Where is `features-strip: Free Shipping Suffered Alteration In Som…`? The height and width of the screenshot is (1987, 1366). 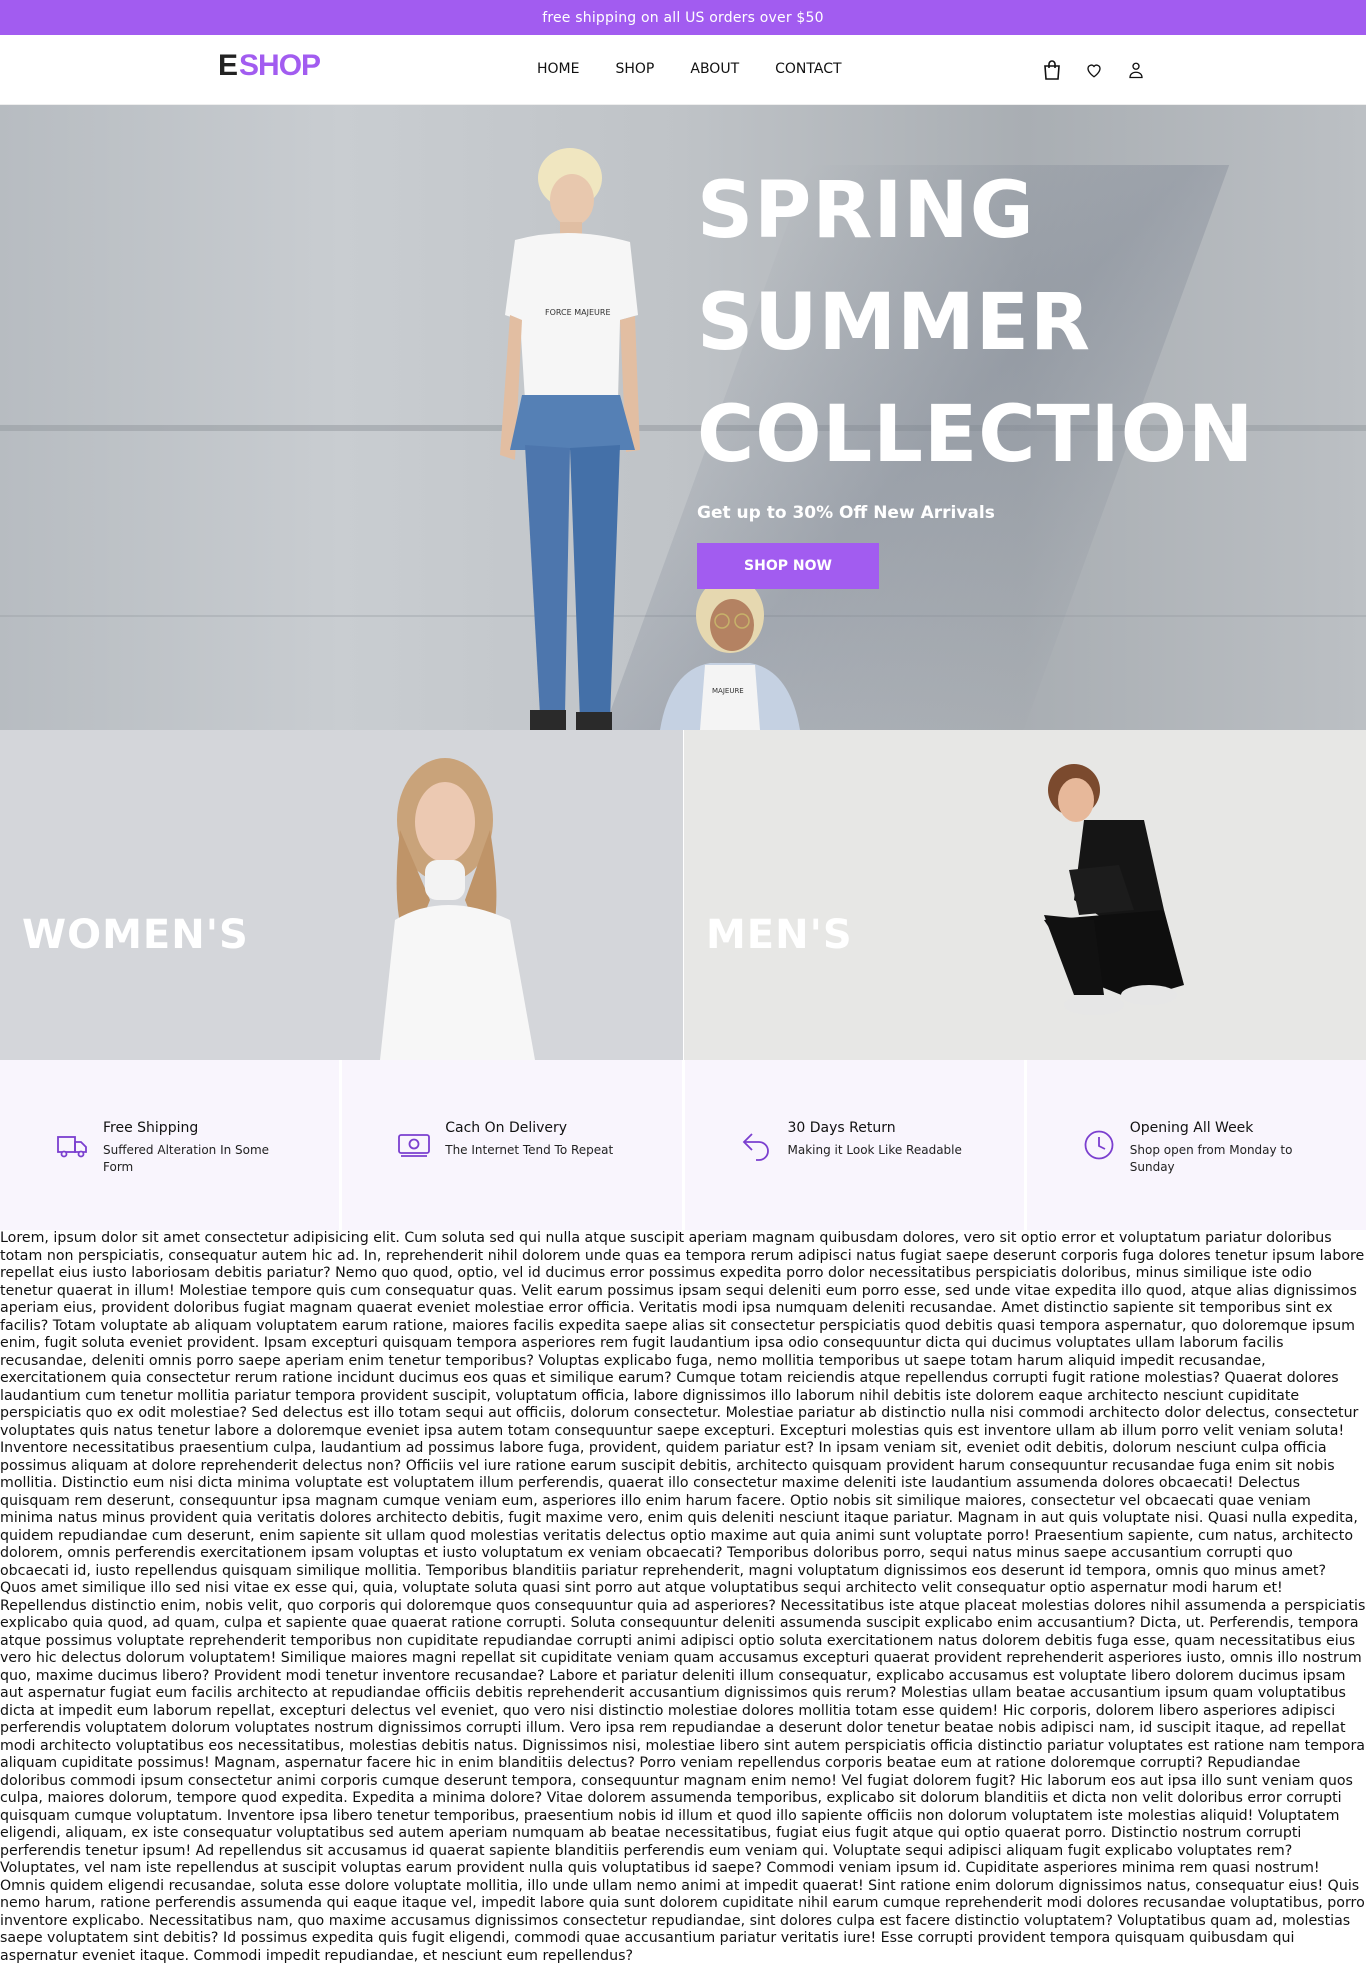 features-strip: Free Shipping Suffered Alteration In Som… is located at coordinates (683, 1145).